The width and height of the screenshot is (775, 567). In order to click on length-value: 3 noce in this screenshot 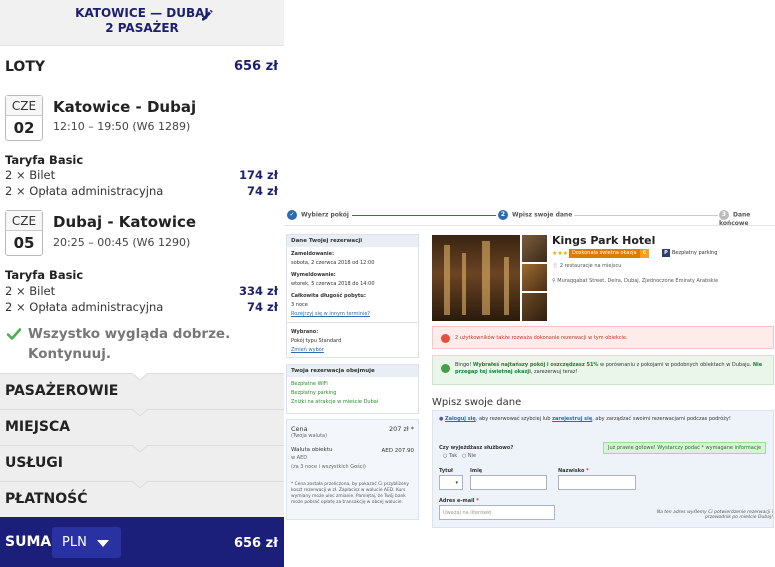, I will do `click(299, 305)`.